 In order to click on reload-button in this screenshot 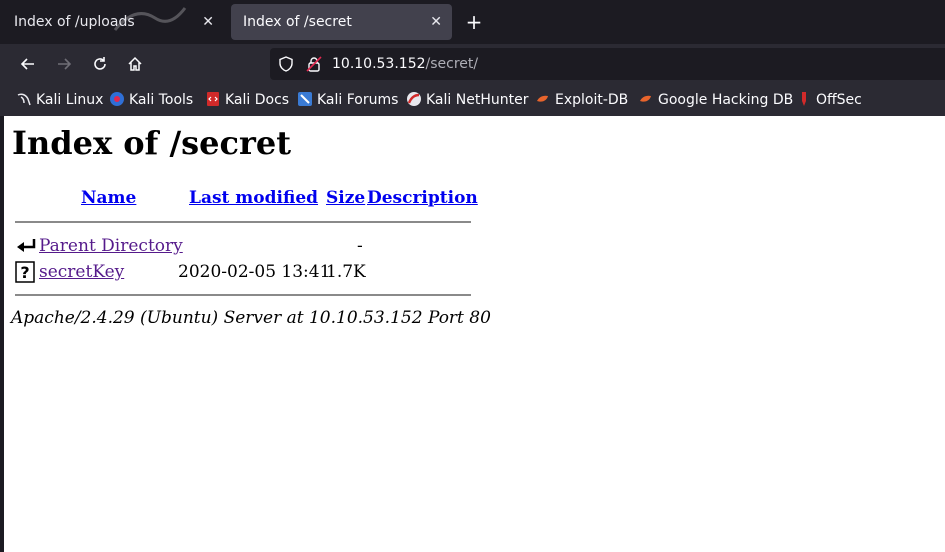, I will do `click(100, 64)`.